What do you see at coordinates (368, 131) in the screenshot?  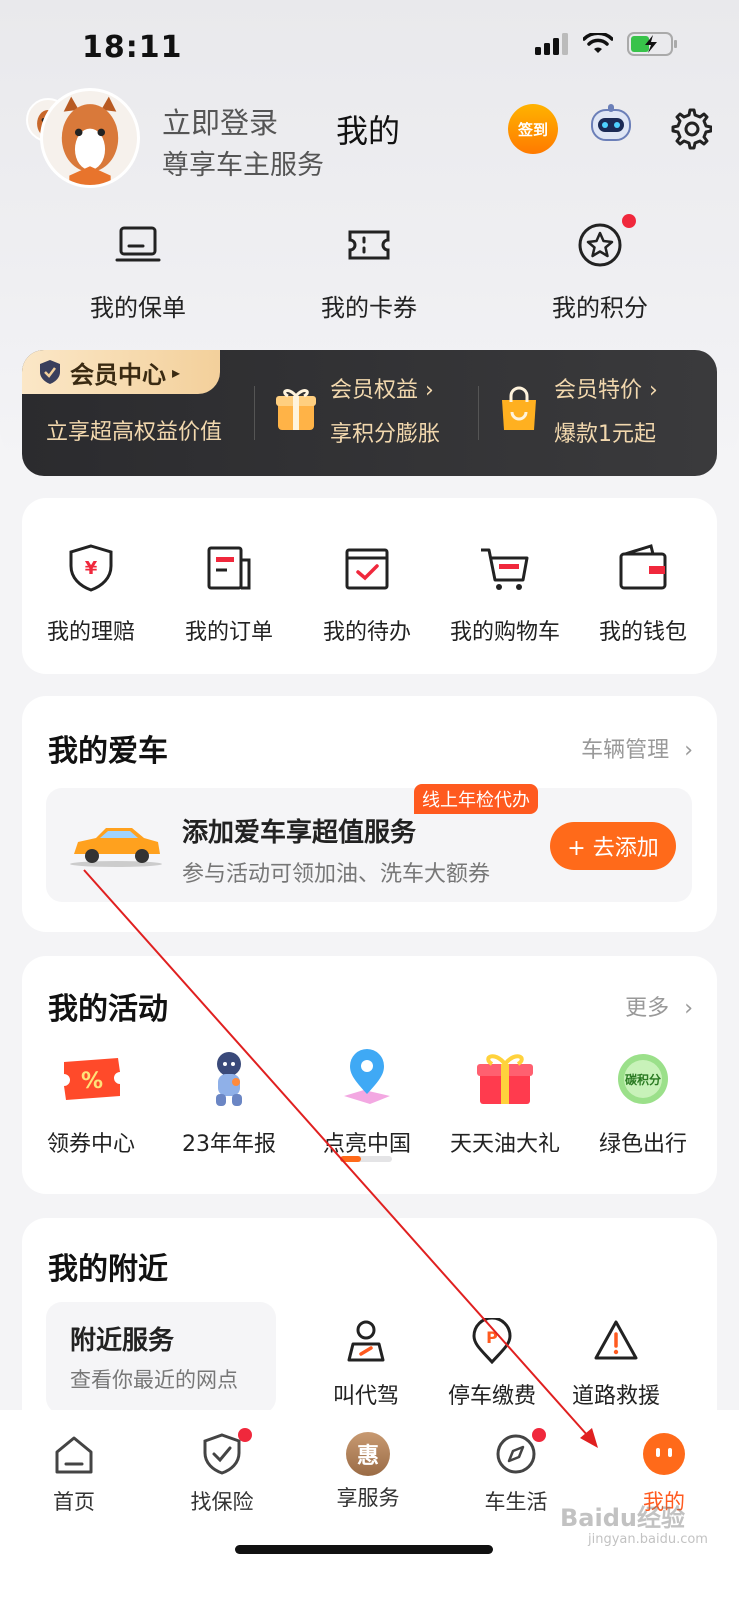 I see `page-title: 我的` at bounding box center [368, 131].